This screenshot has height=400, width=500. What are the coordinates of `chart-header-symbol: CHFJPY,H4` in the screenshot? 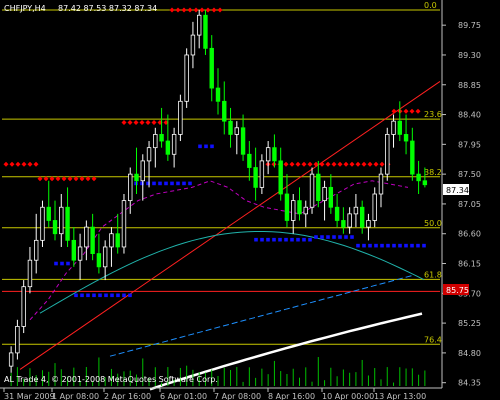 It's located at (25, 8).